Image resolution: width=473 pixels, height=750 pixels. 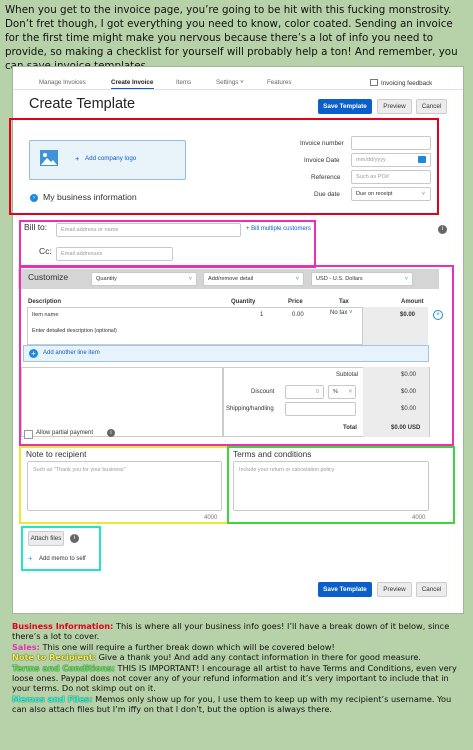 I want to click on legend-note-key: Note to Recipient:, so click(x=54, y=657).